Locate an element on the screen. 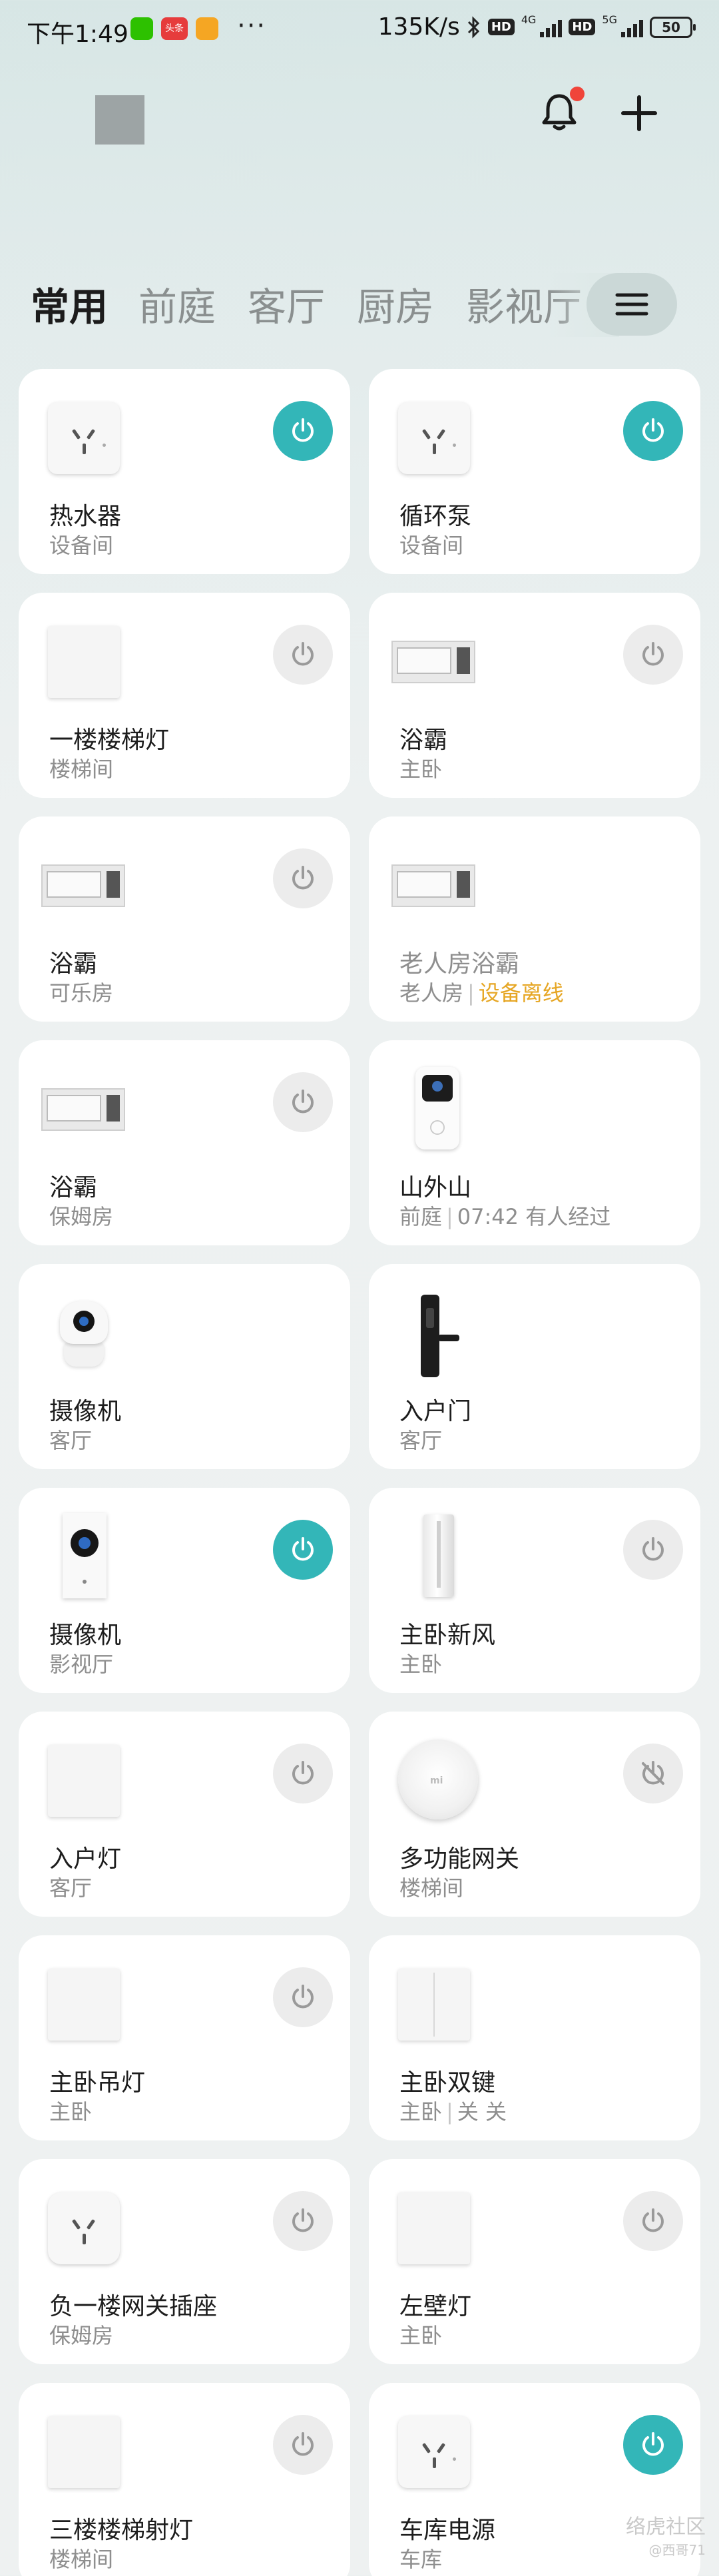  power-button-disabled is located at coordinates (653, 1773).